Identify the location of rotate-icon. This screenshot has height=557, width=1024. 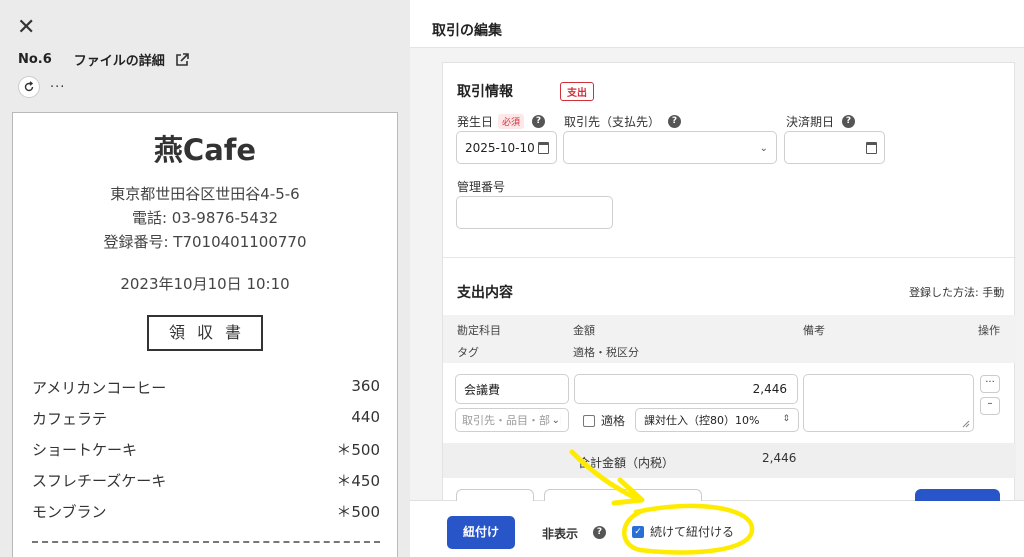
(29, 86).